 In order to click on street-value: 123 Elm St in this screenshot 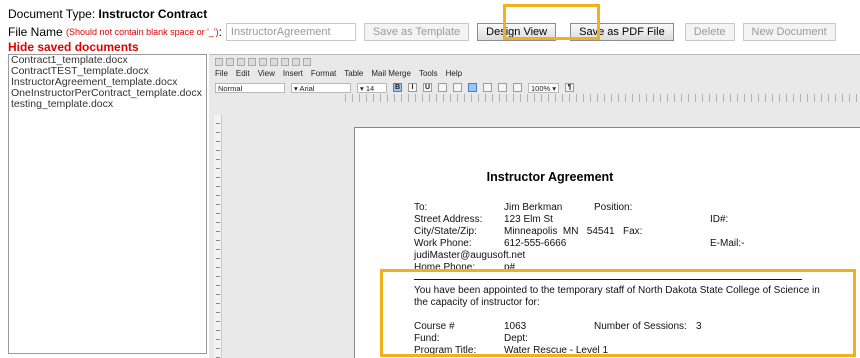, I will do `click(528, 219)`.